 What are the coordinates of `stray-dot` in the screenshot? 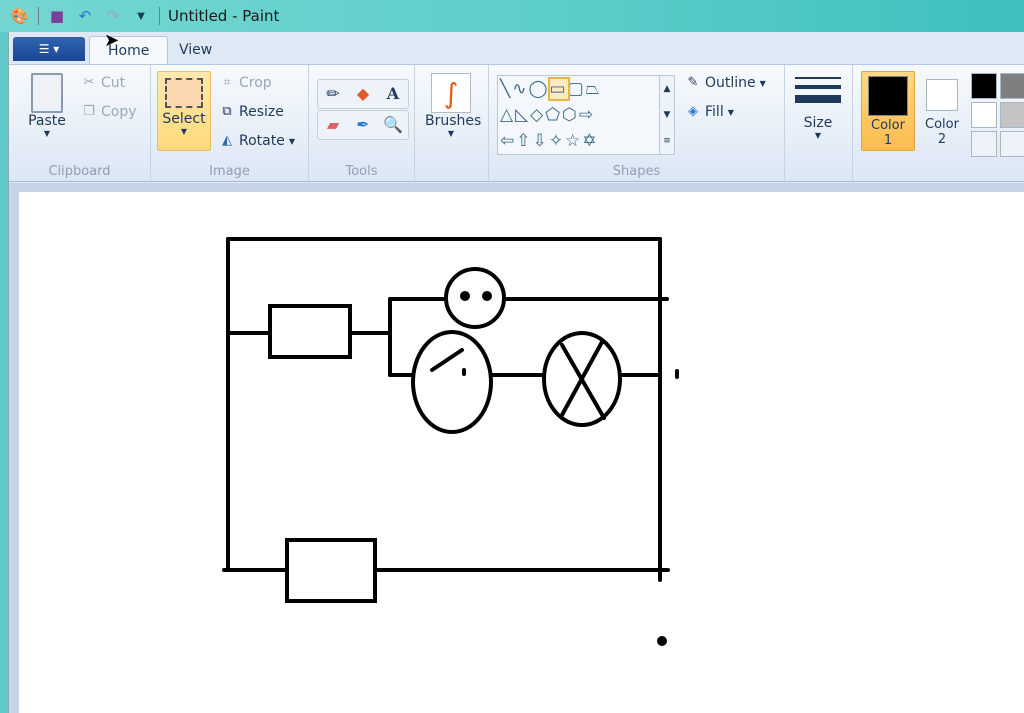 It's located at (662, 641).